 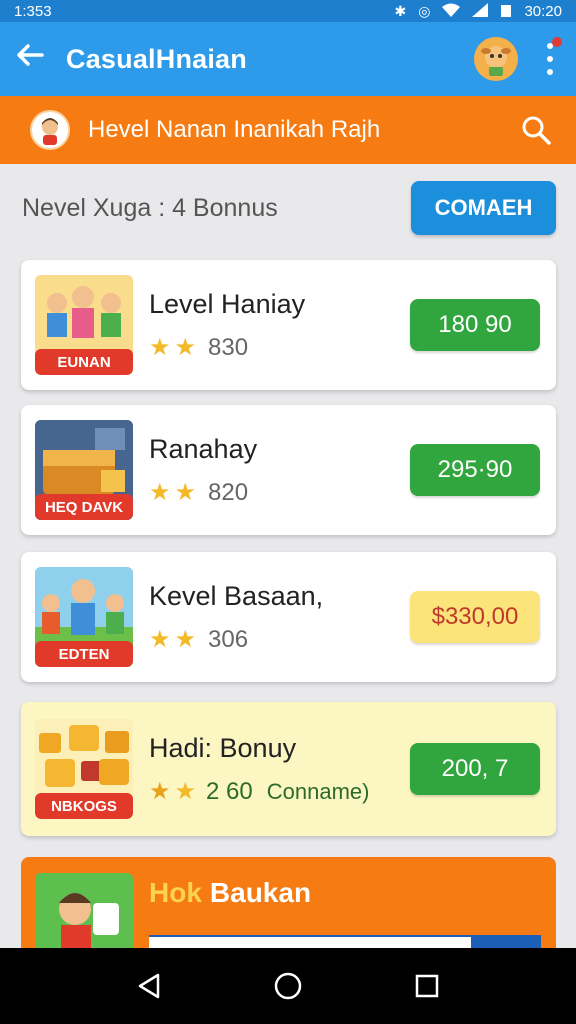 I want to click on bluetooth-icon: ✱, so click(x=400, y=11).